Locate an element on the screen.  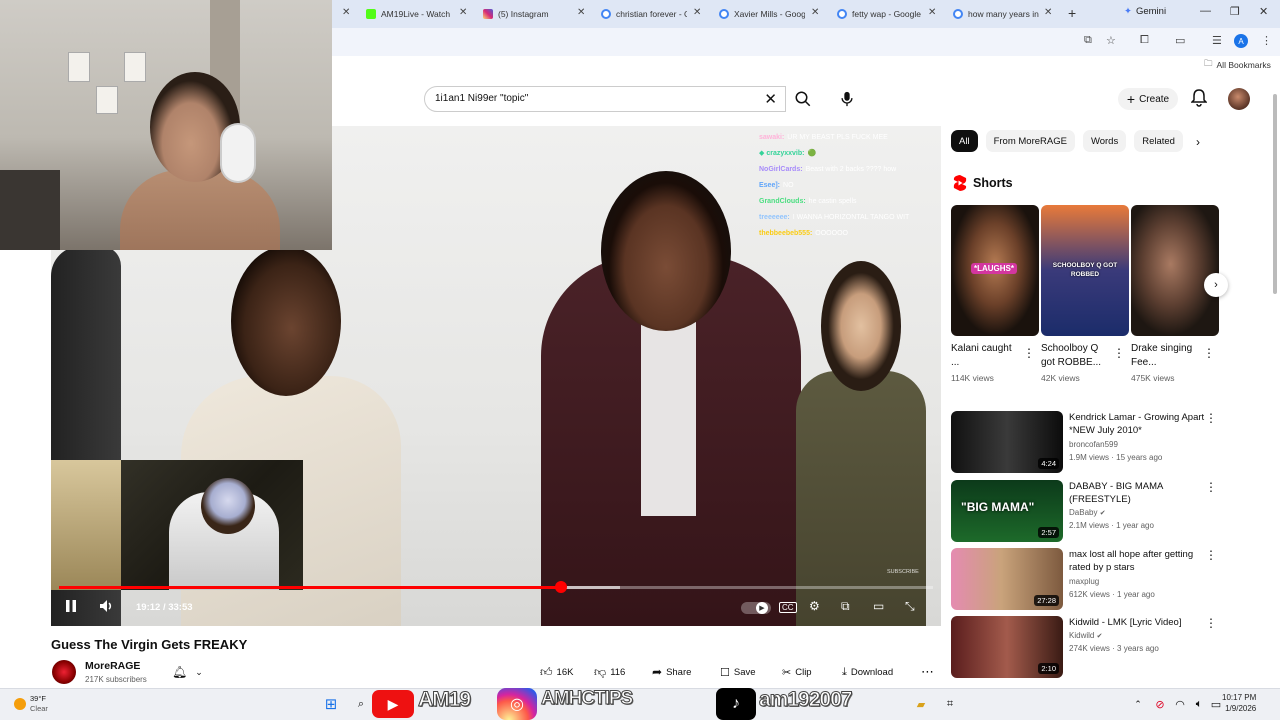
scrubber-handle is located at coordinates (560, 587).